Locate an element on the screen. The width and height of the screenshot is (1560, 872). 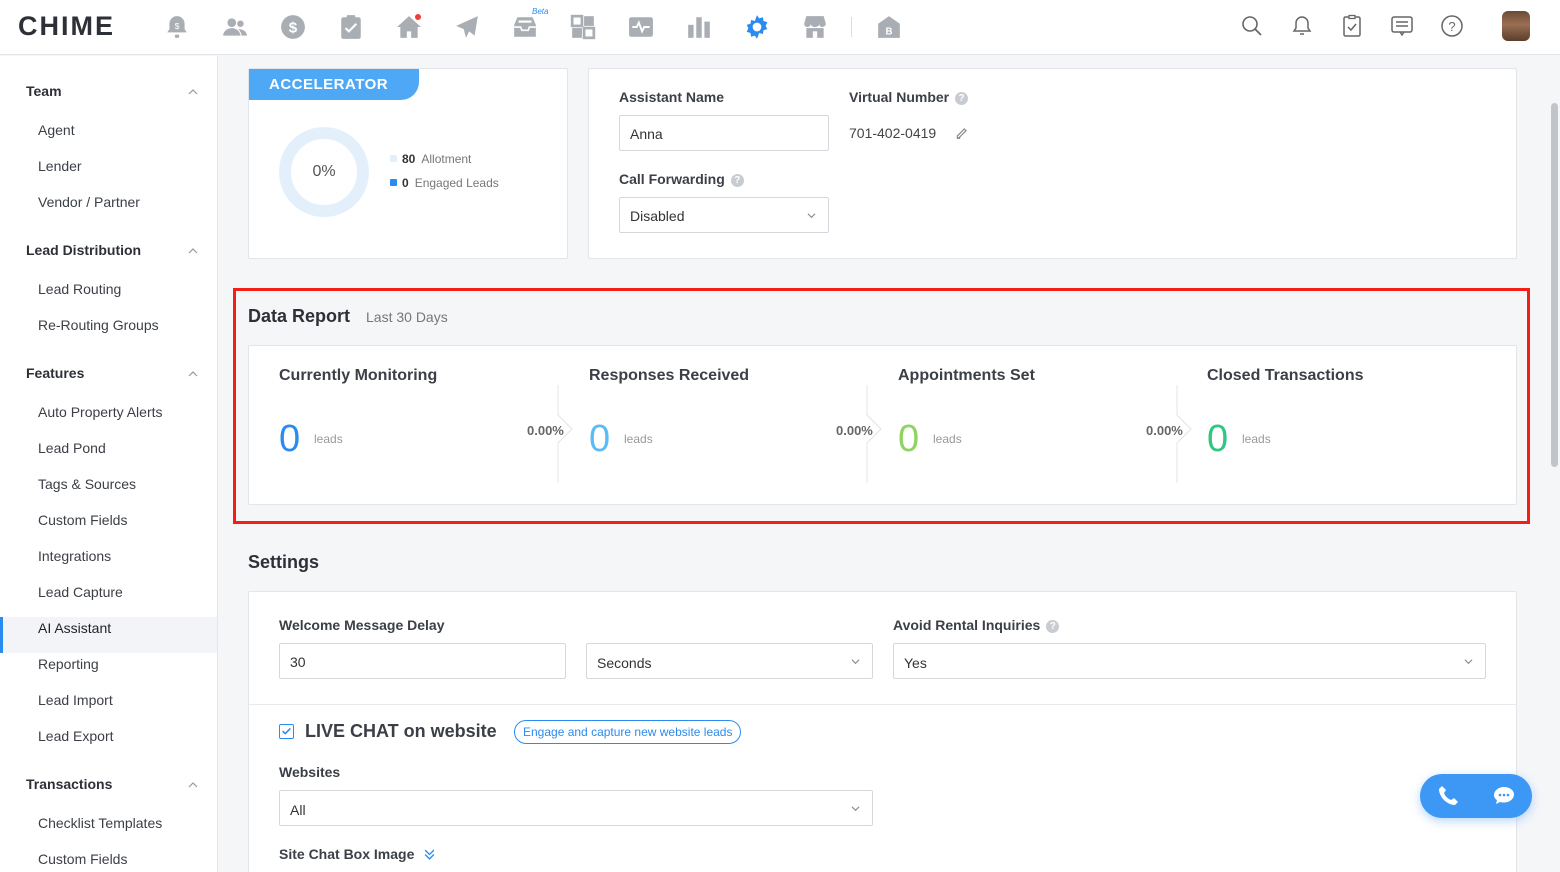
sidebar-item-reporting: Reporting is located at coordinates (68, 664).